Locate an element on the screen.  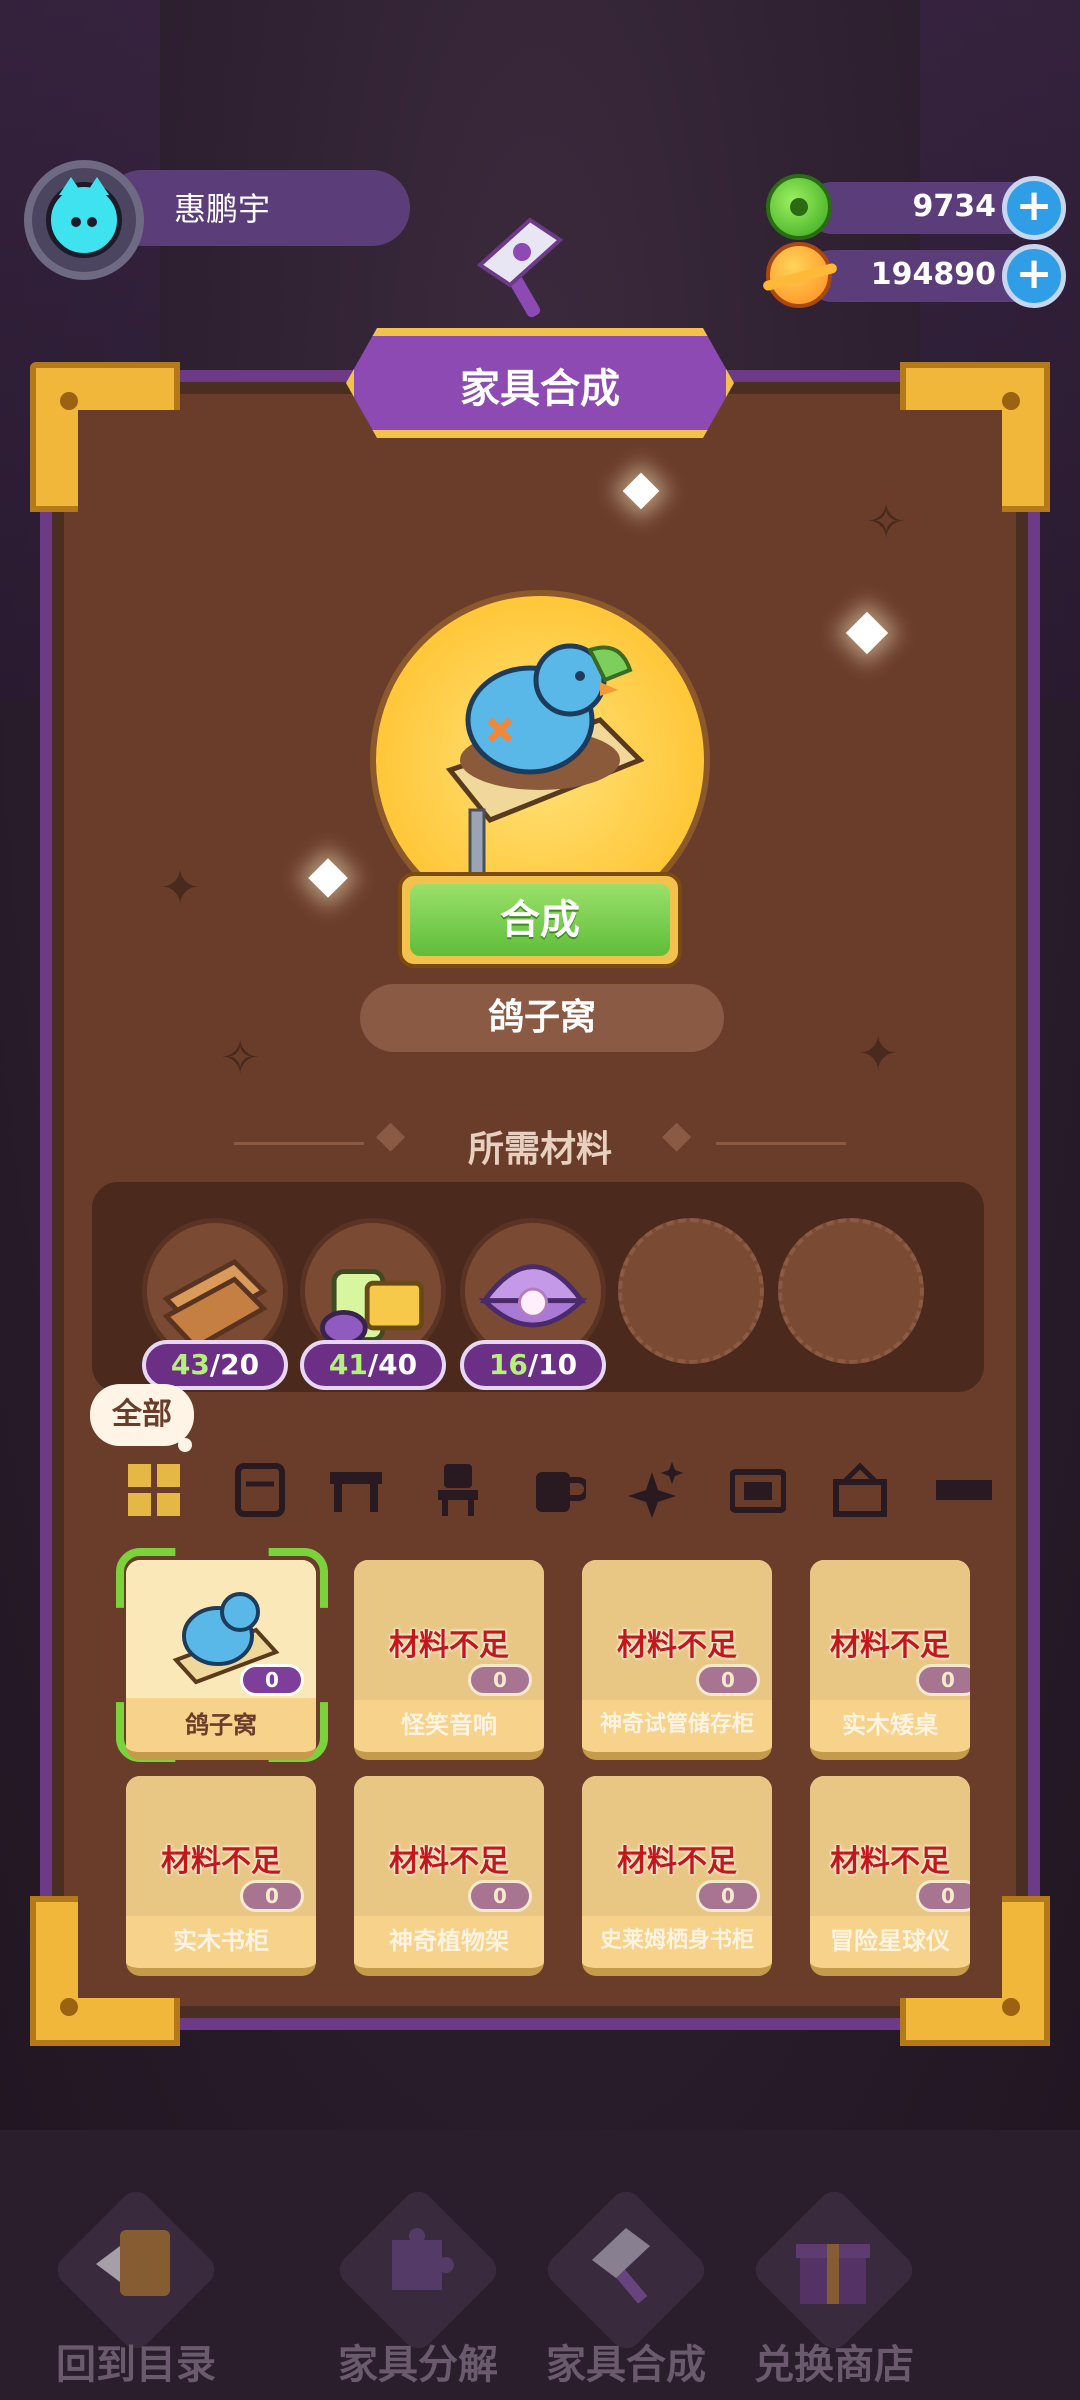
nav-label: 家具分解 is located at coordinates (418, 2365).